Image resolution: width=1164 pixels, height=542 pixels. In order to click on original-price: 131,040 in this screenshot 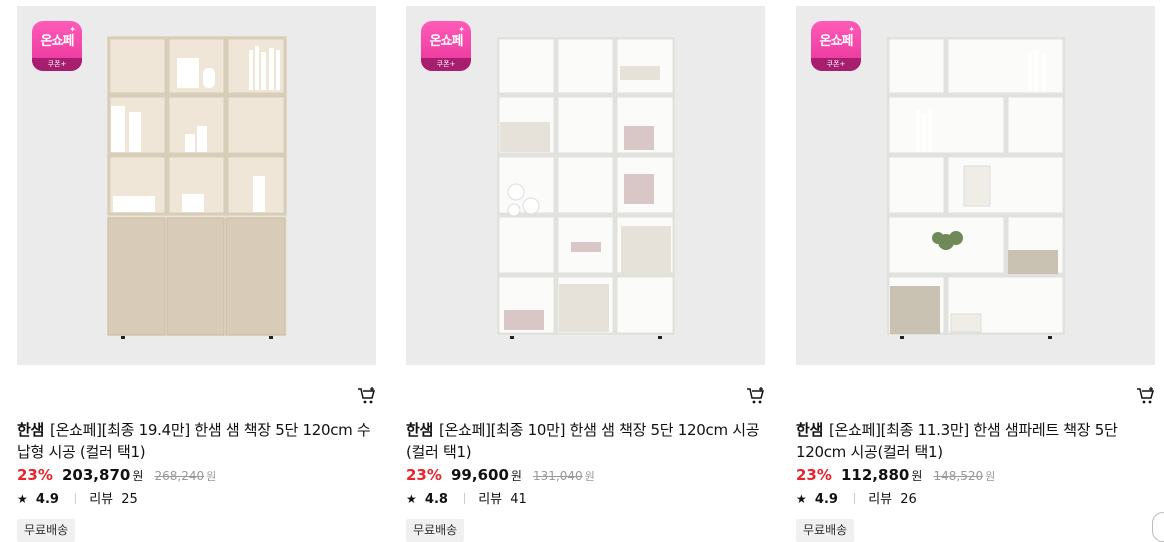, I will do `click(558, 476)`.